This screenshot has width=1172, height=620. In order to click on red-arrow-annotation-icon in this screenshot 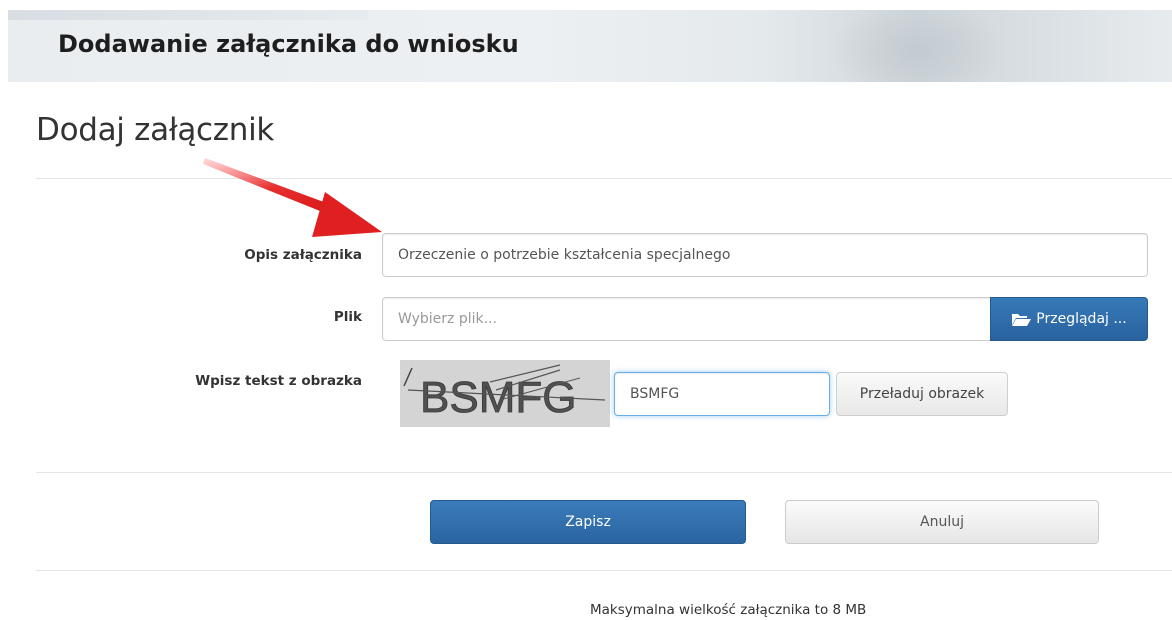, I will do `click(292, 197)`.